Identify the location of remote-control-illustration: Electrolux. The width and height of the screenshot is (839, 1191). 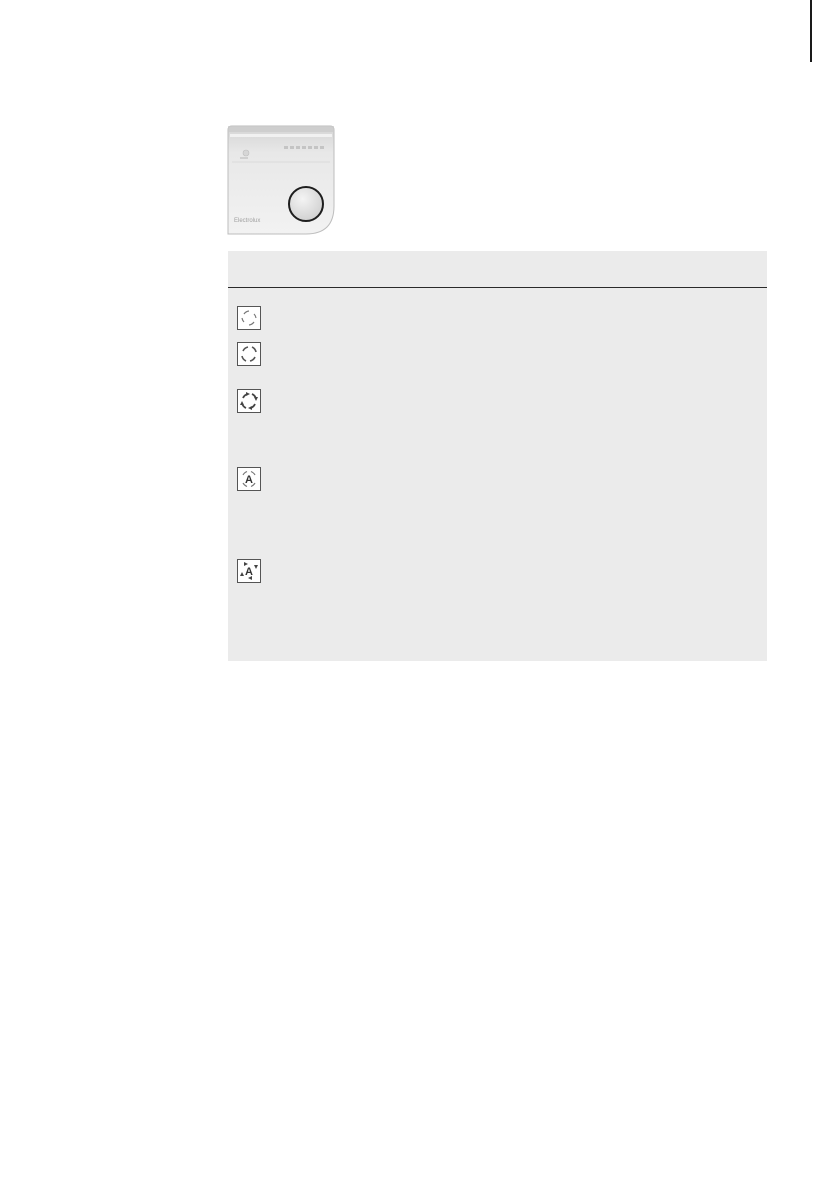
(281, 180).